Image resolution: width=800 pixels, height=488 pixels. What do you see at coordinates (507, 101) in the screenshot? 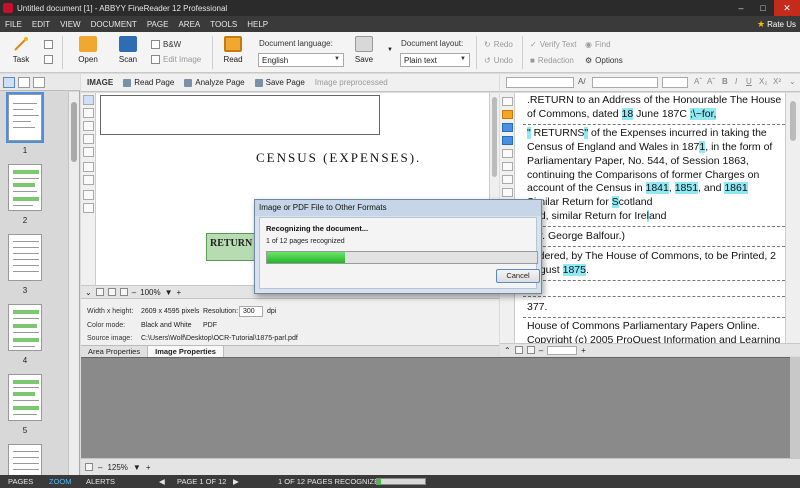
I see `text-menu-icon` at bounding box center [507, 101].